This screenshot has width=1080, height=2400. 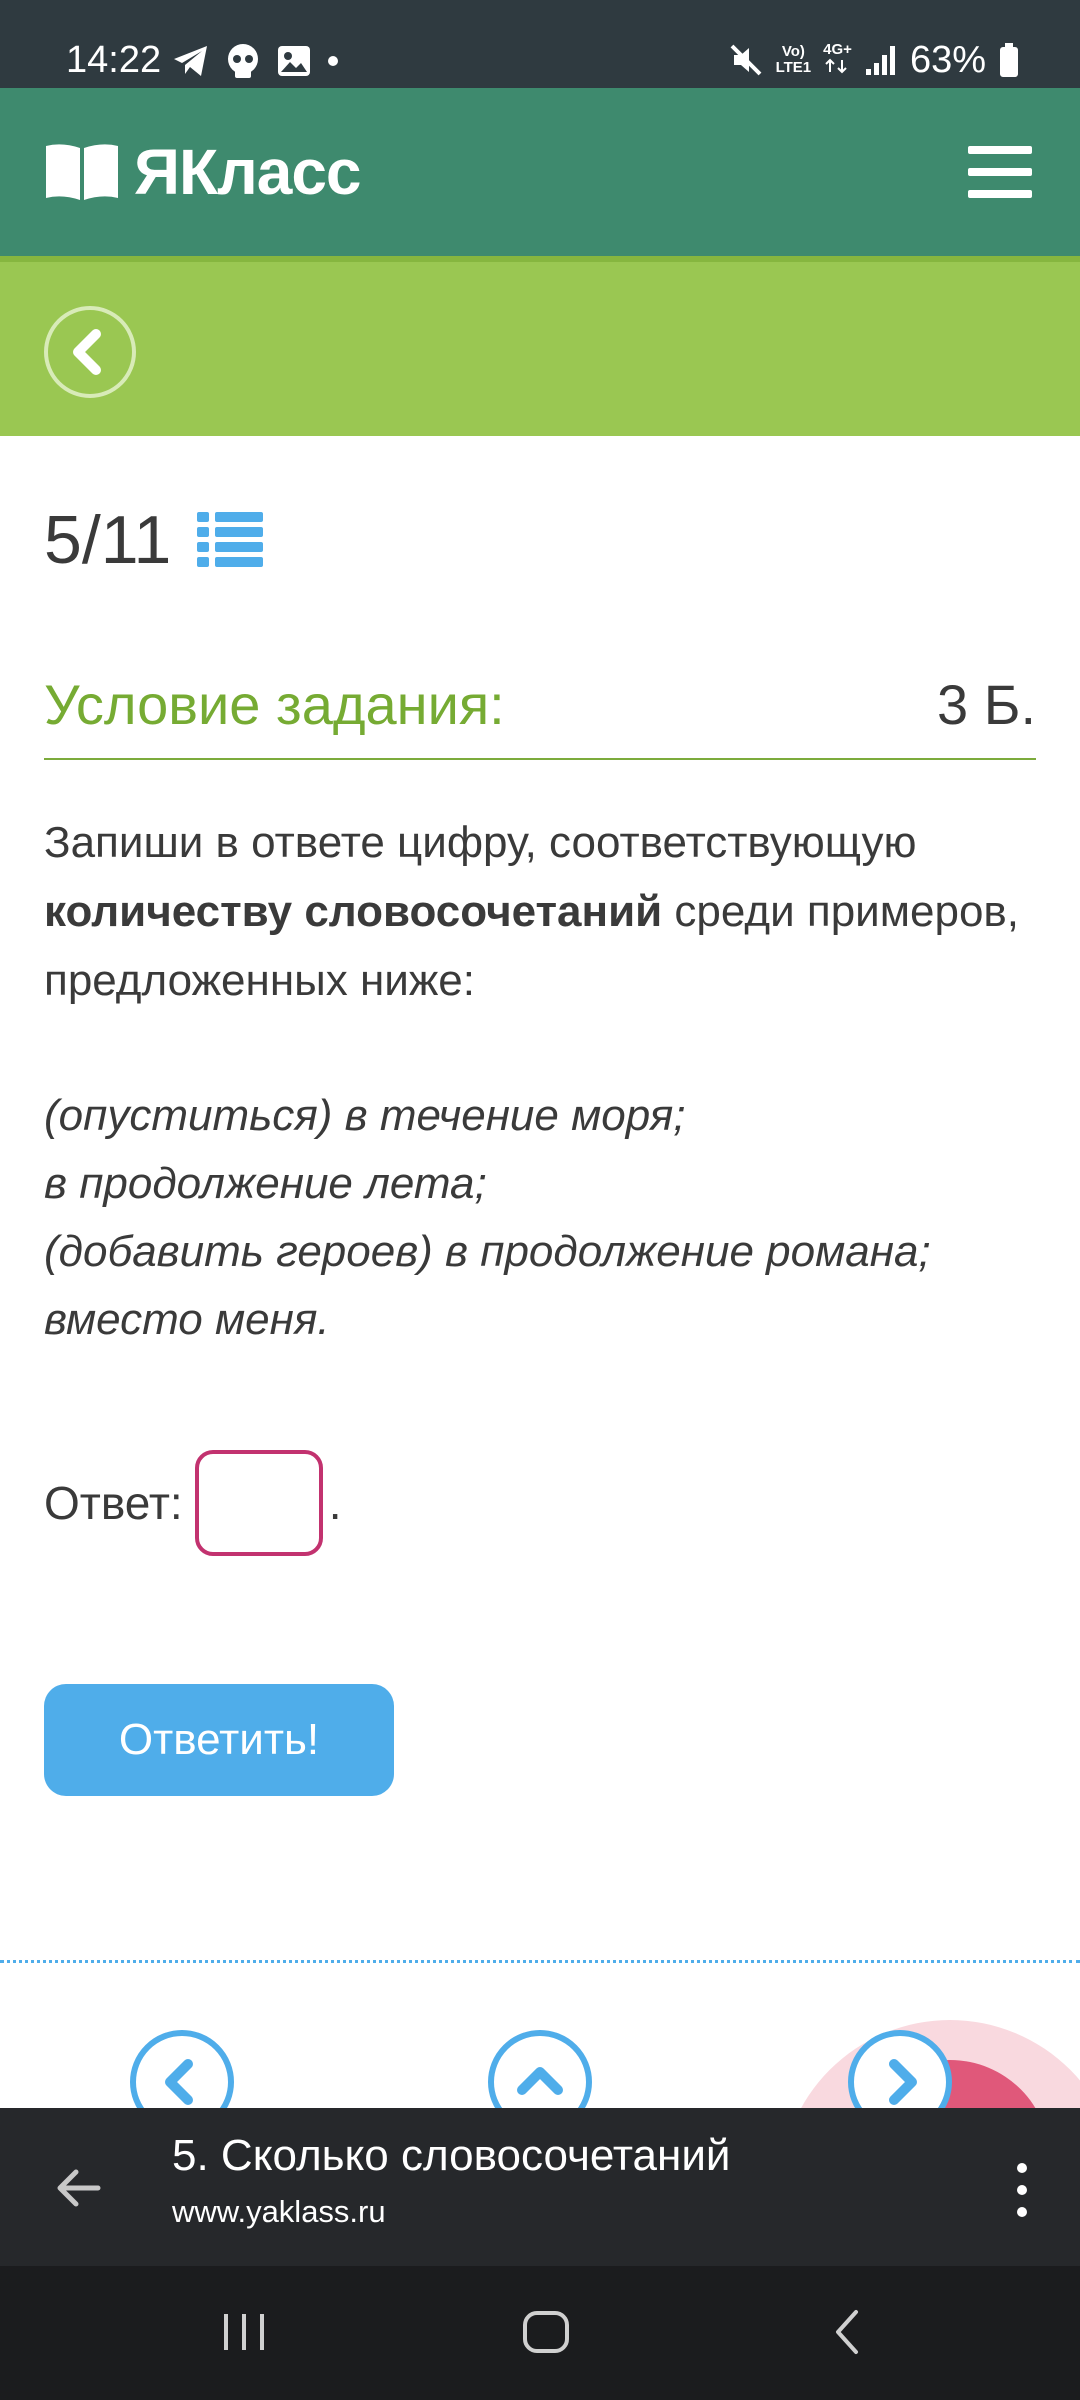 What do you see at coordinates (365, 1115) in the screenshot?
I see `example-item: (опуститься) в течение моря;` at bounding box center [365, 1115].